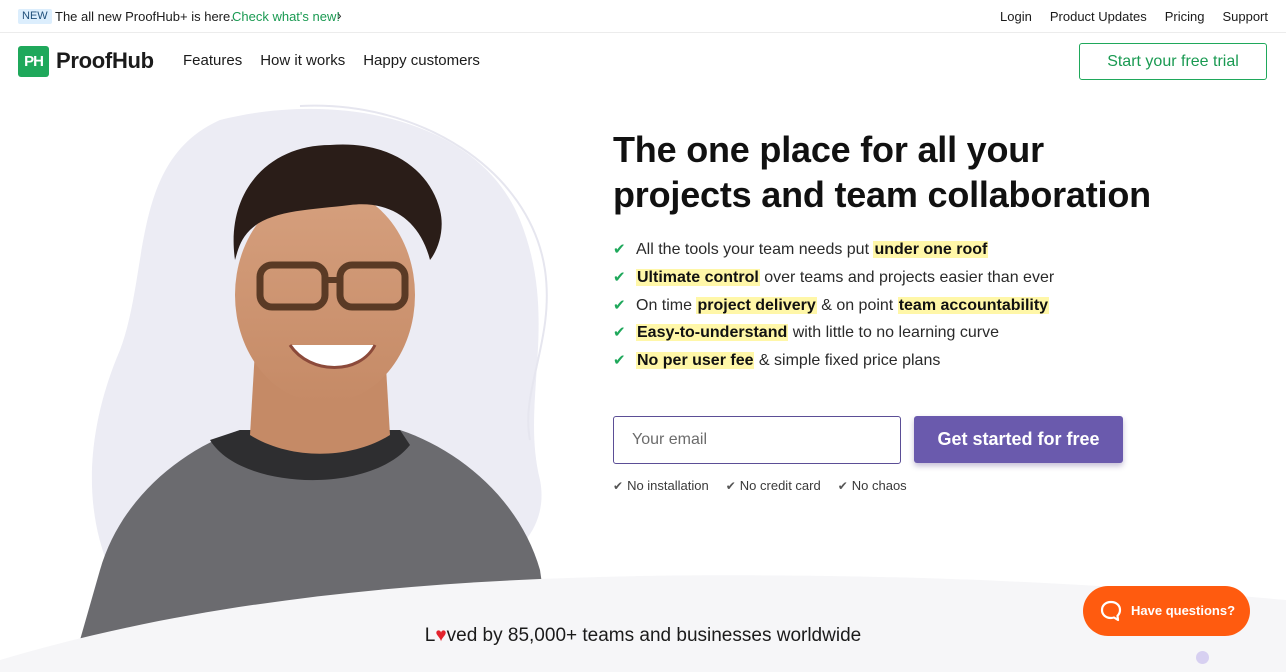 The width and height of the screenshot is (1286, 672). Describe the element at coordinates (698, 277) in the screenshot. I see `feature-highlight: Ultimate control` at that location.